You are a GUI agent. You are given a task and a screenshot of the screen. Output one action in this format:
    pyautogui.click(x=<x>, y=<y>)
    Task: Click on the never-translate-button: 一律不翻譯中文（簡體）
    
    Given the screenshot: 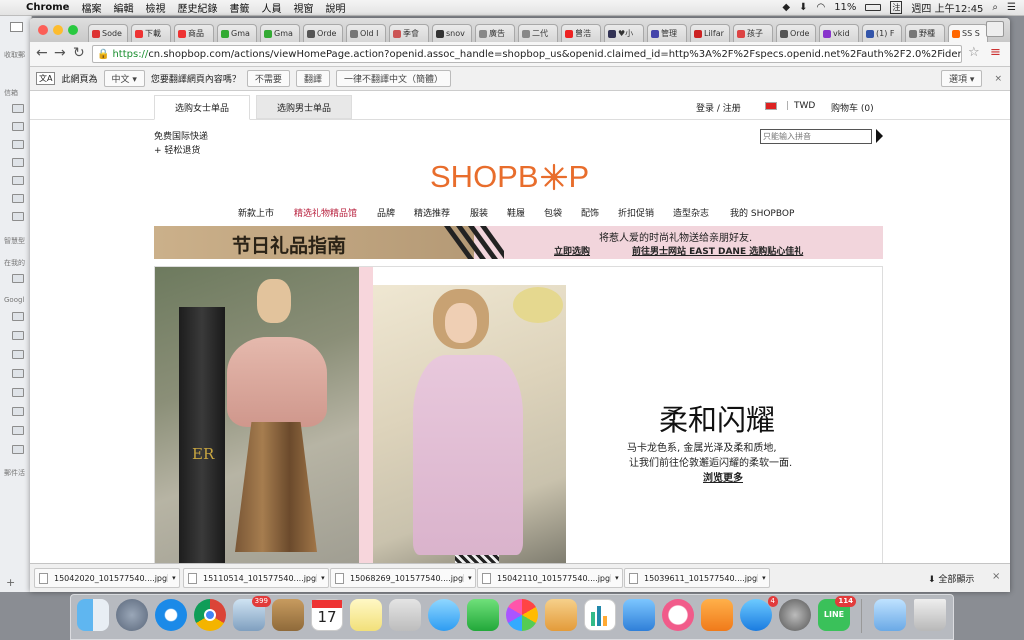 What is the action you would take?
    pyautogui.click(x=393, y=78)
    